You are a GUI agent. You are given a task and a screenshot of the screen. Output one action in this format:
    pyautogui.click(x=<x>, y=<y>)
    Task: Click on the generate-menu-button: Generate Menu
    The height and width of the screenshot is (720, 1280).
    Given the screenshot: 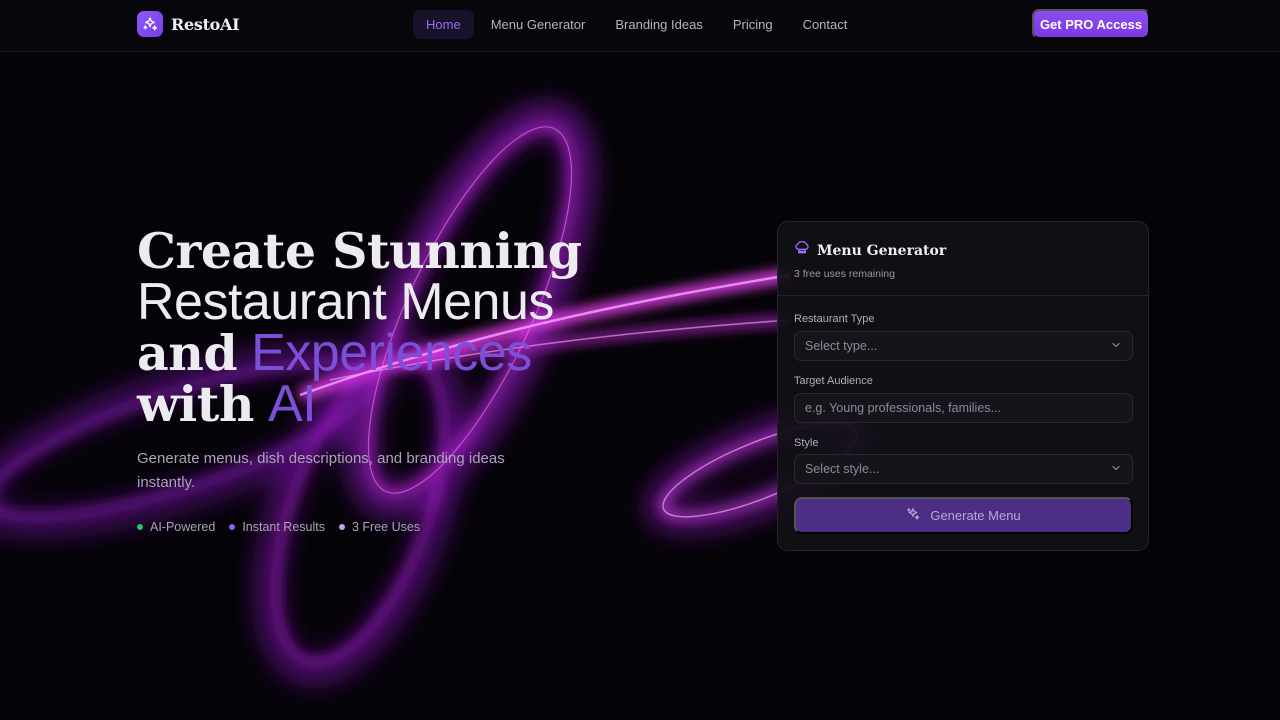 What is the action you would take?
    pyautogui.click(x=963, y=515)
    